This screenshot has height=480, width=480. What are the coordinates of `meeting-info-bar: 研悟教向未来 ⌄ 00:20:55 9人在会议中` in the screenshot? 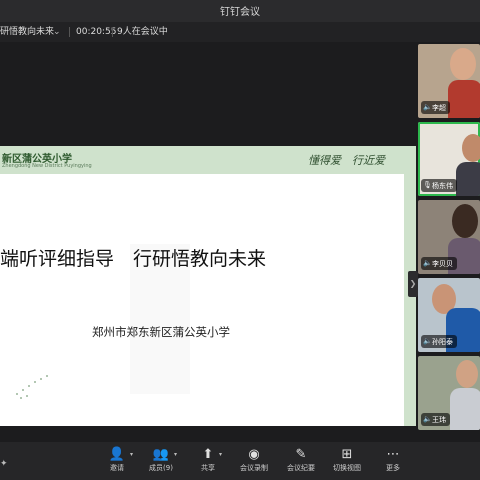 It's located at (240, 32).